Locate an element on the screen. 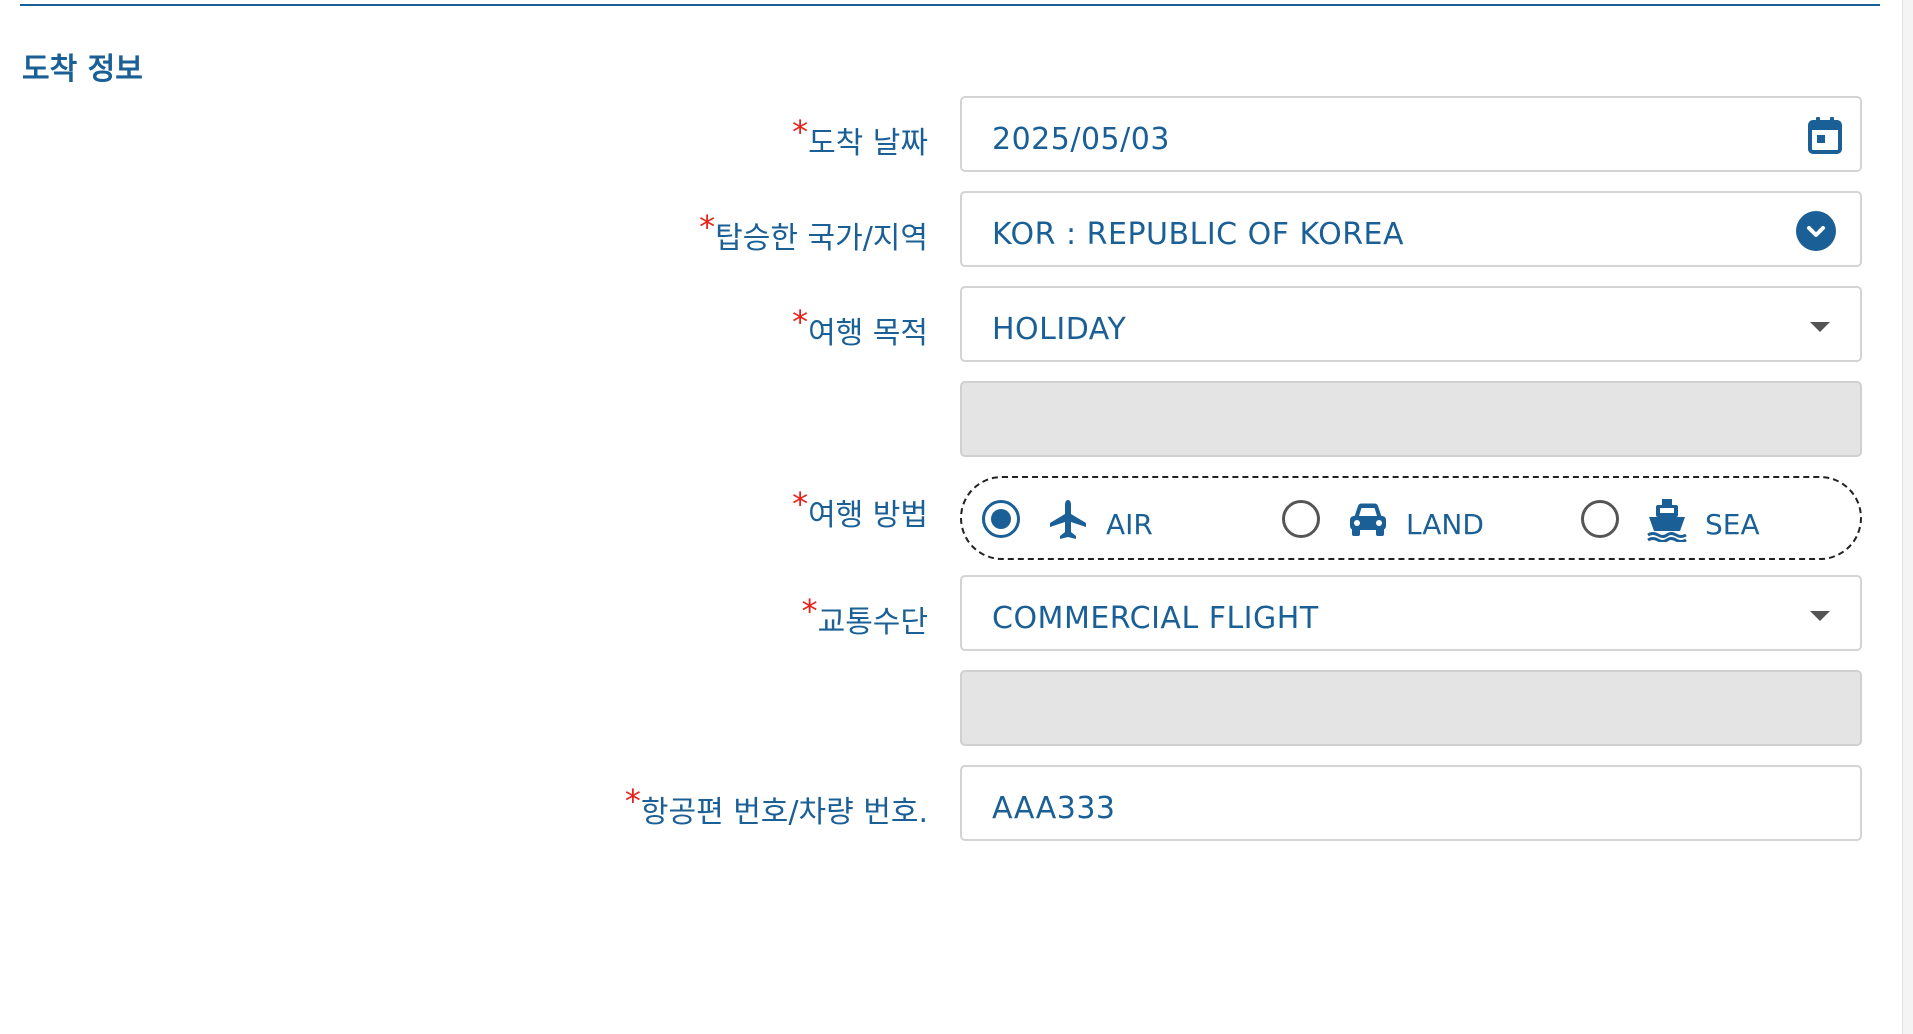  car-icon is located at coordinates (1368, 519).